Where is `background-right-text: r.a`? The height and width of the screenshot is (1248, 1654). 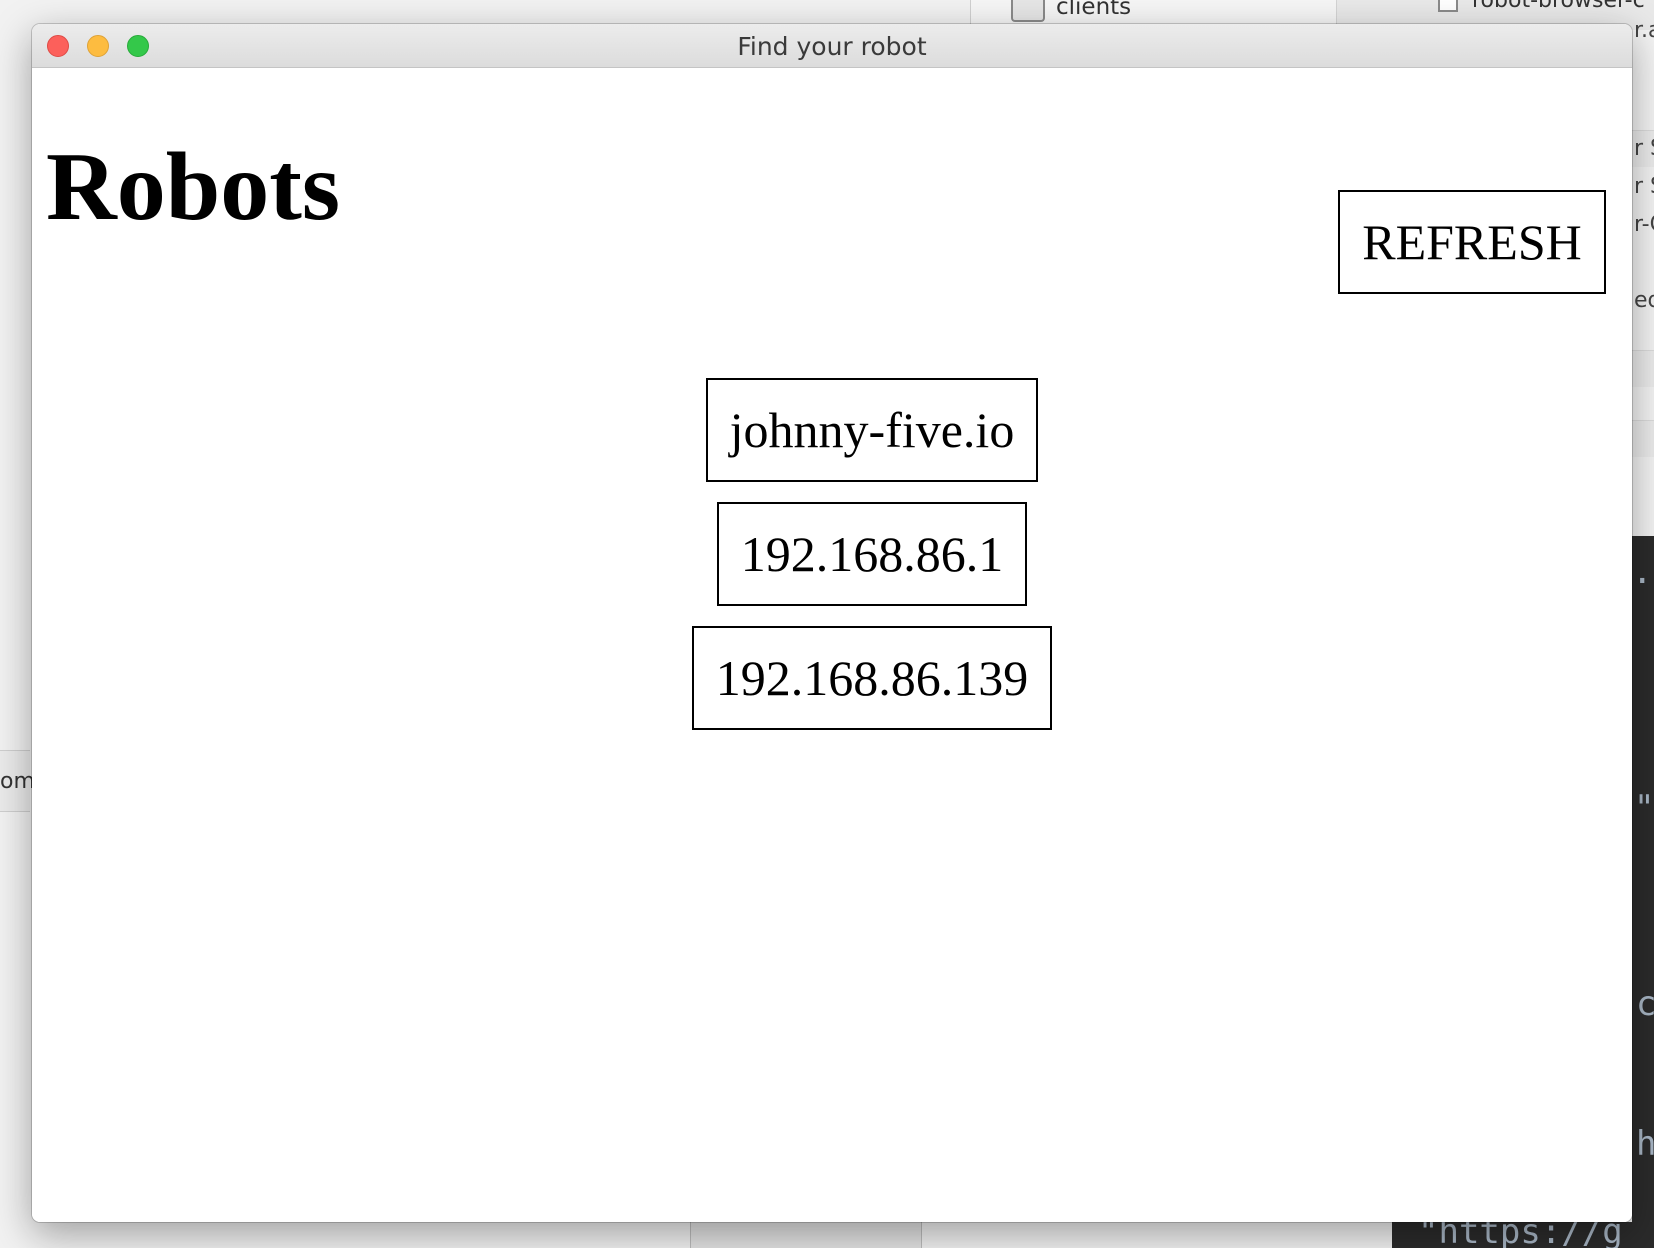
background-right-text: r.a is located at coordinates (1644, 30).